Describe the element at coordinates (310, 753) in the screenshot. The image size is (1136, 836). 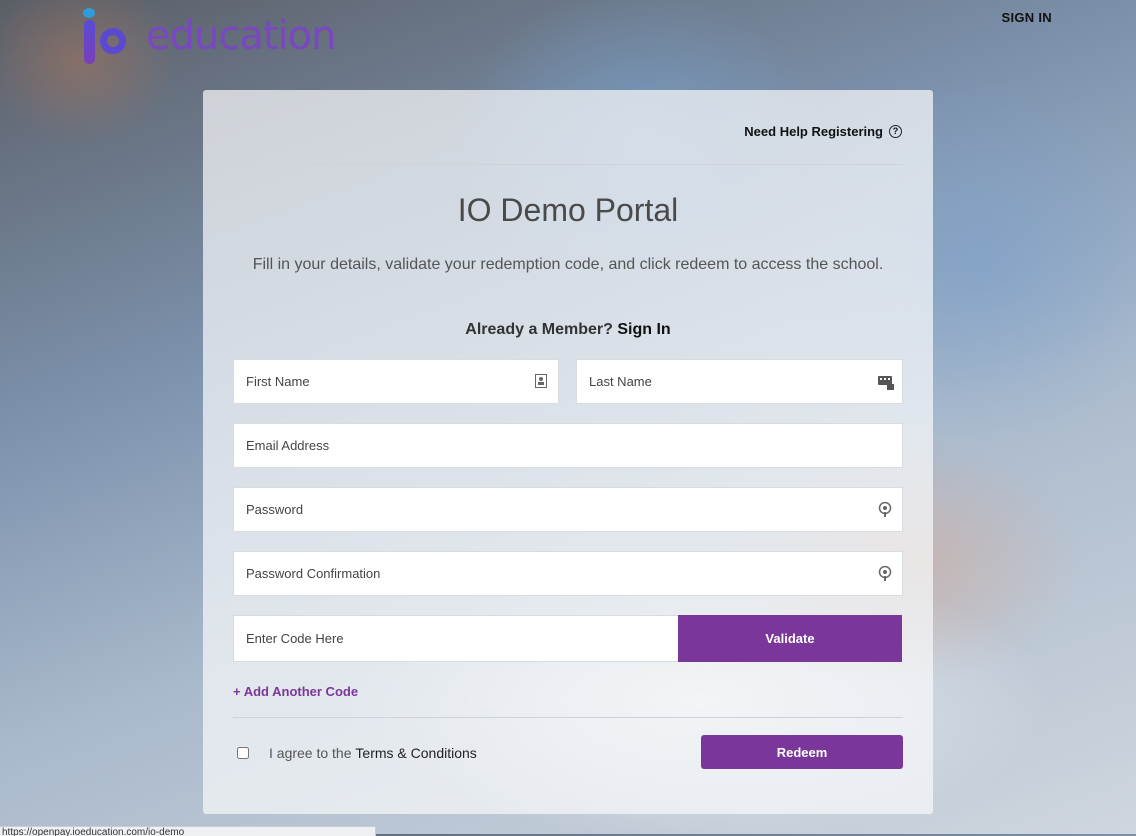
I see `agree-prefix: I agree to the` at that location.